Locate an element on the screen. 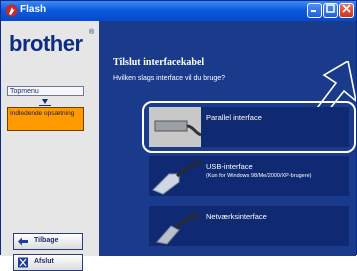 This screenshot has width=357, height=271. registered-mark: ® is located at coordinates (92, 32).